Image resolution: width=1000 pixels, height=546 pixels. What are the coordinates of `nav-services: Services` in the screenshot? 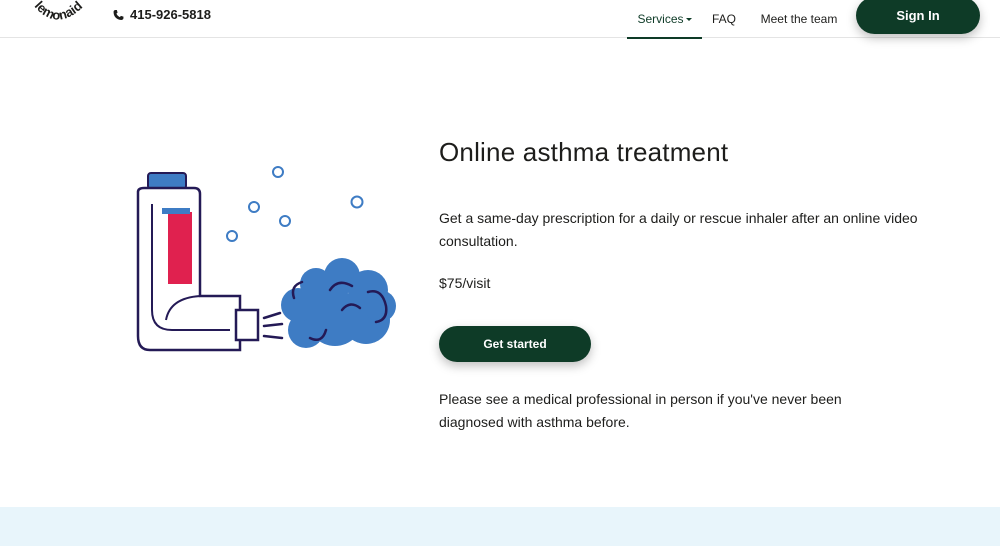 It's located at (664, 19).